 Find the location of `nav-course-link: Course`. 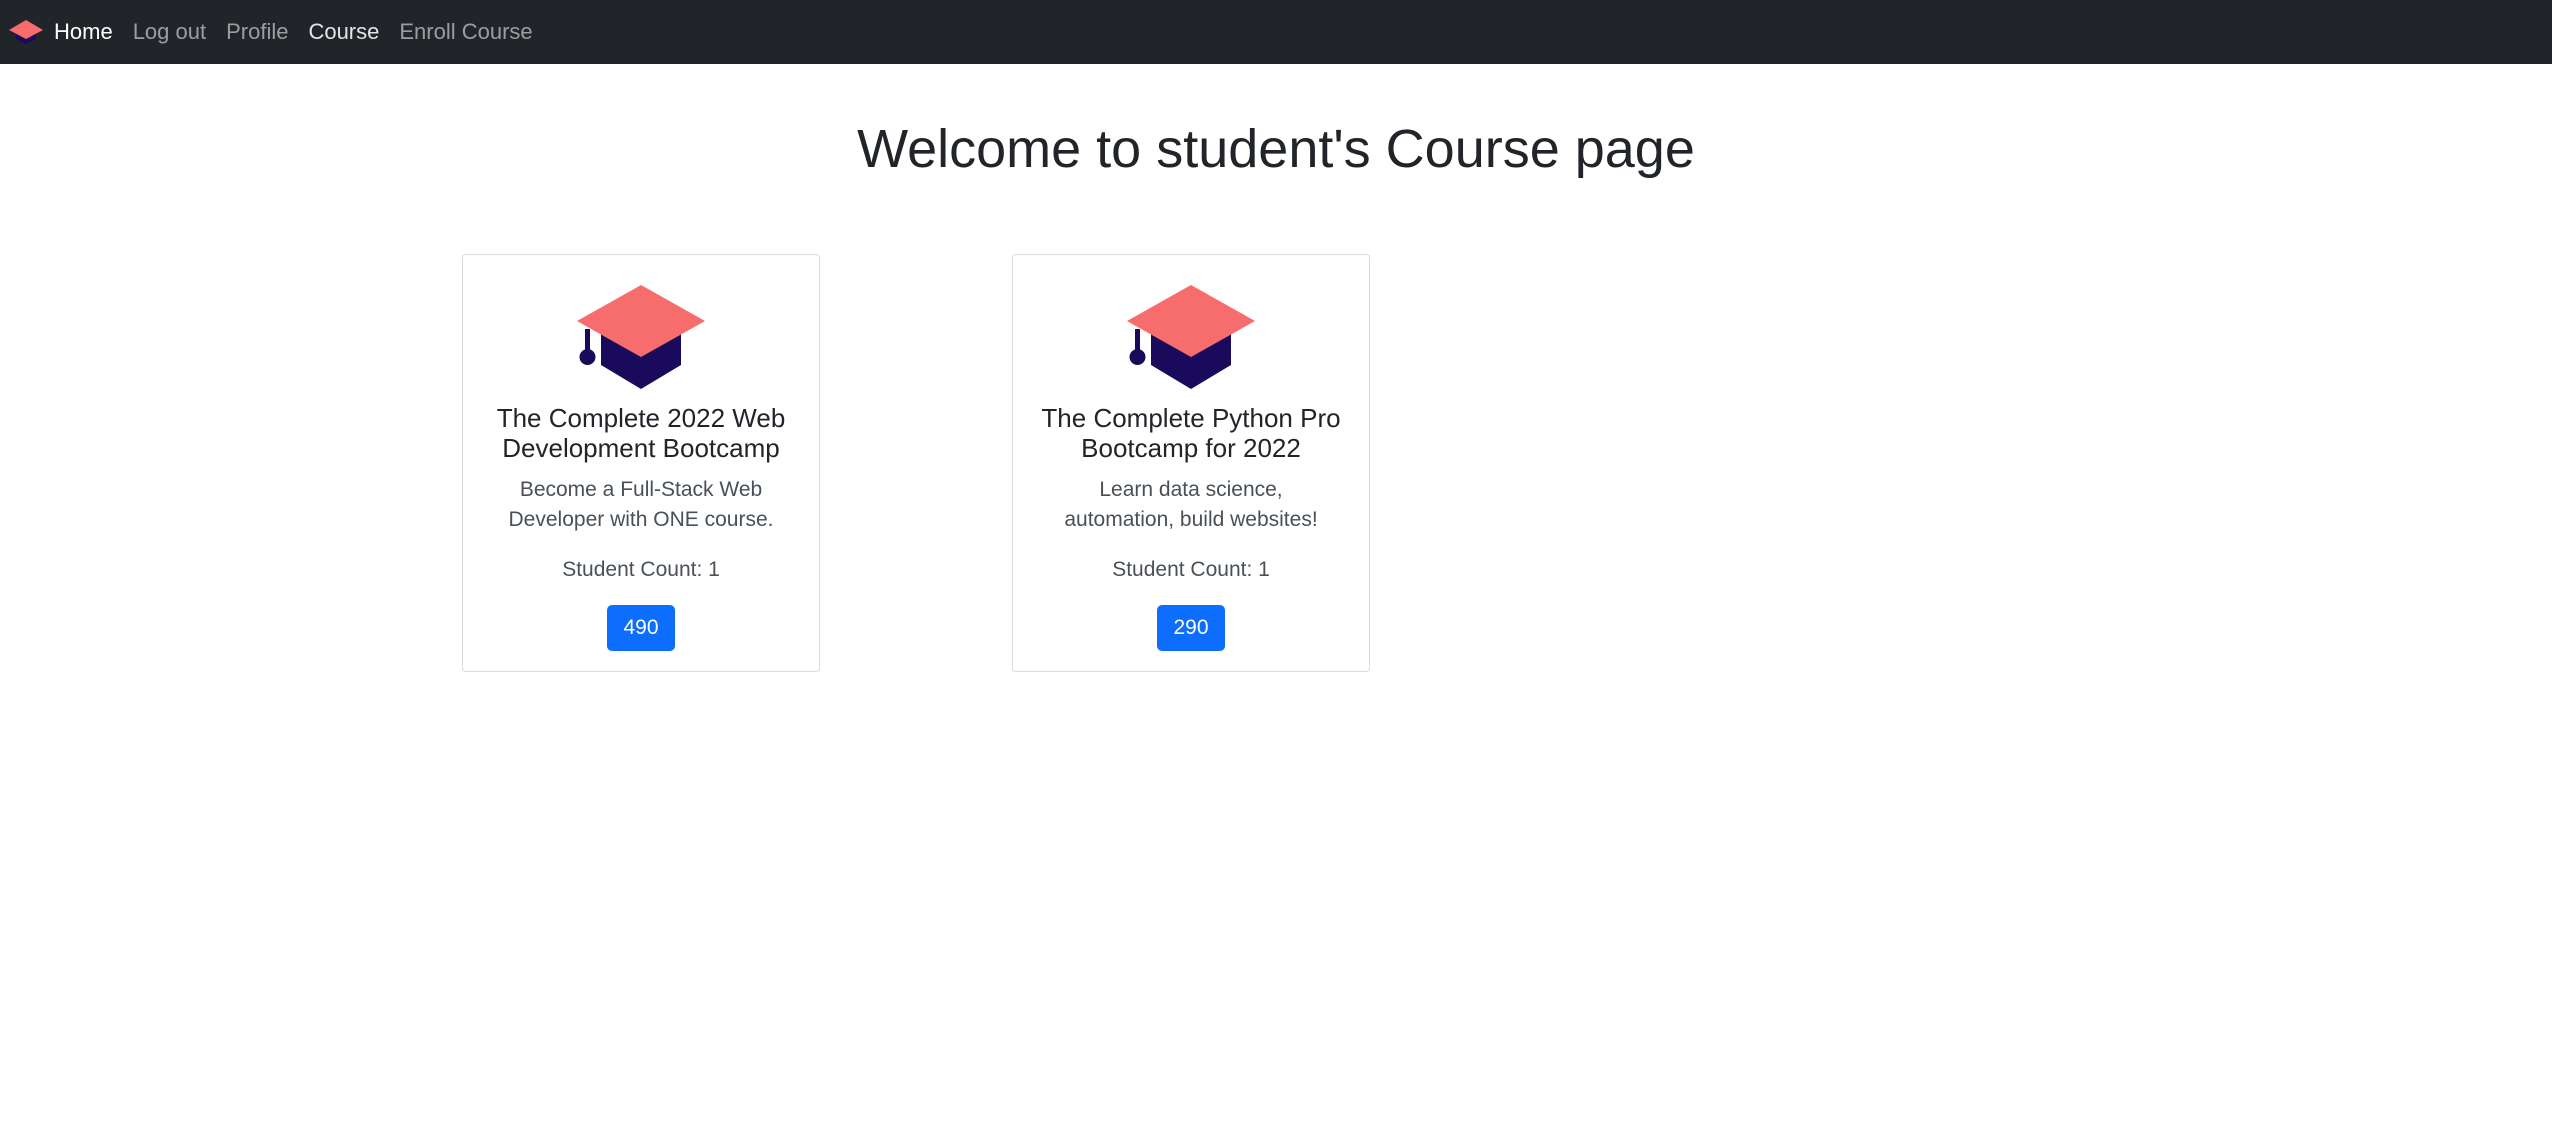

nav-course-link: Course is located at coordinates (343, 32).